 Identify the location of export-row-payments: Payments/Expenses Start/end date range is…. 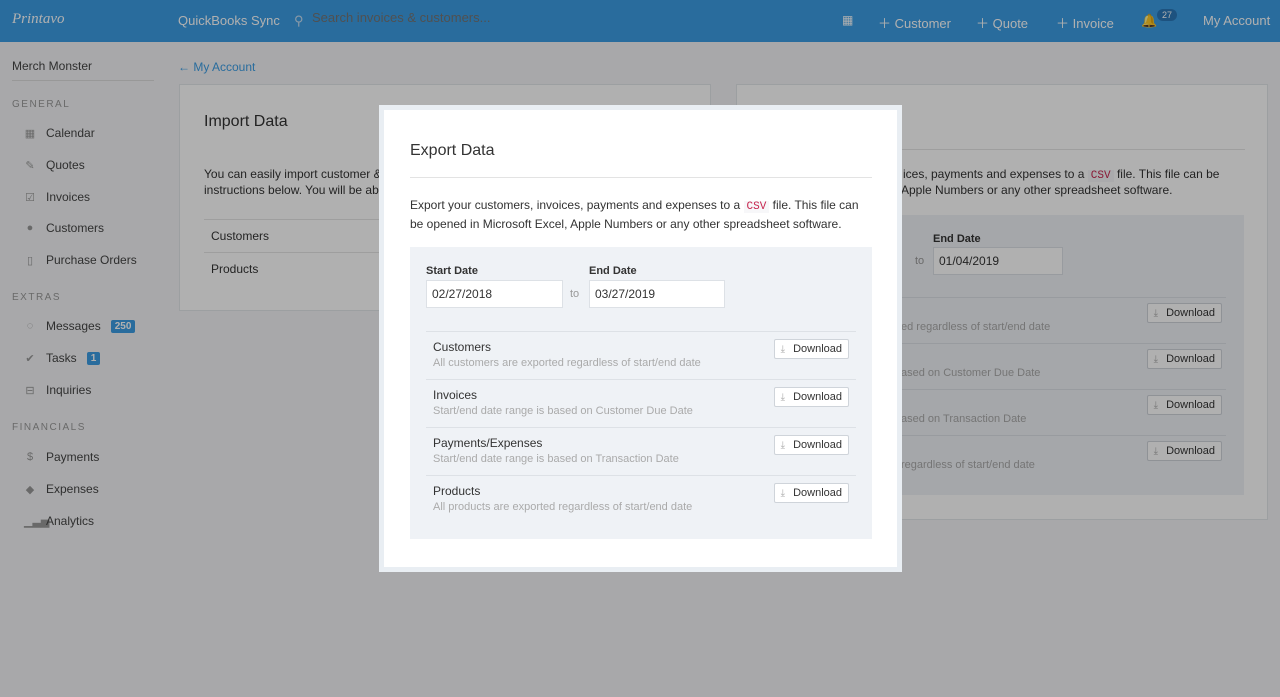
(641, 451).